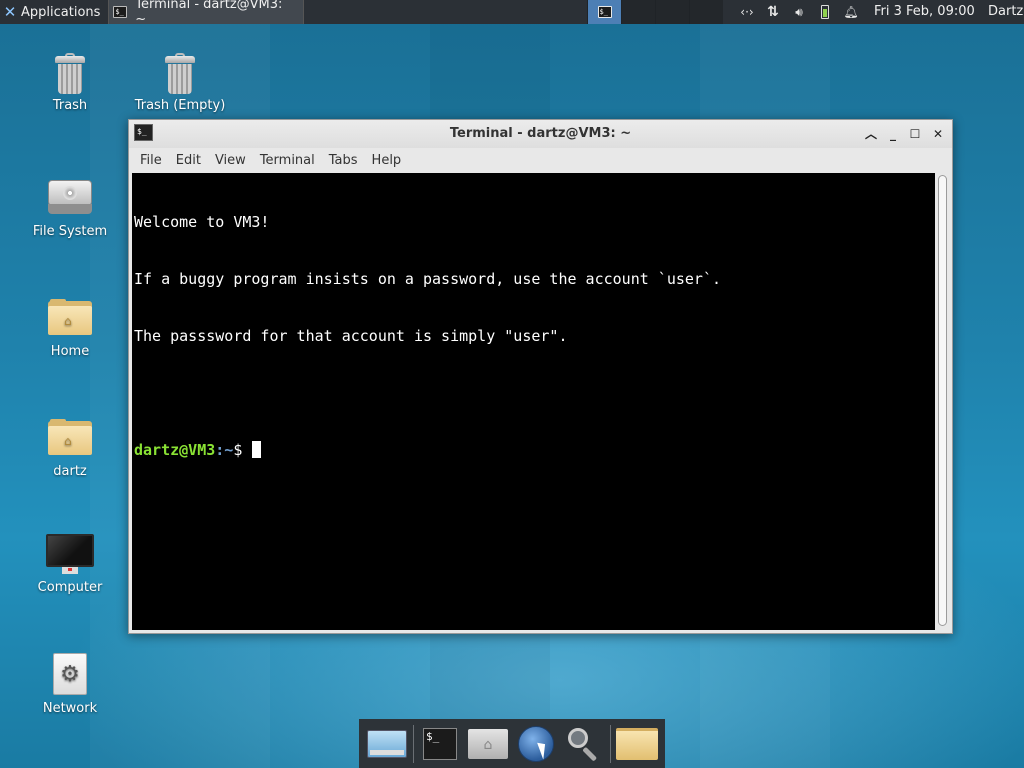 The image size is (1024, 768). Describe the element at coordinates (151, 160) in the screenshot. I see `menu-file: File` at that location.